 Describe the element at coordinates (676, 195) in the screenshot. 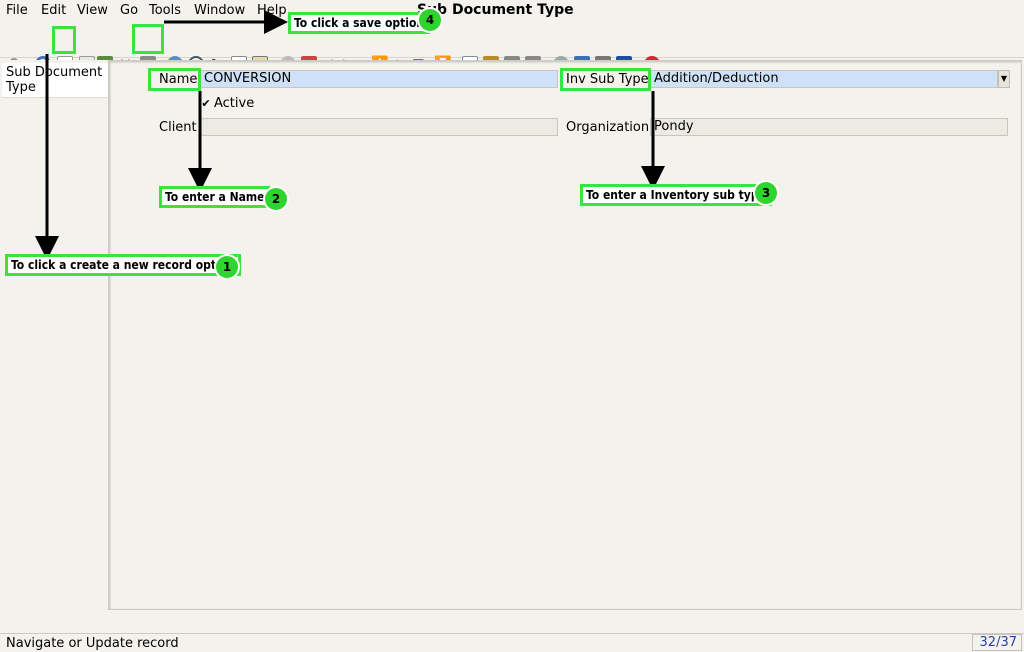

I see `annotation-3-note: To enter a Inventory sub type` at that location.